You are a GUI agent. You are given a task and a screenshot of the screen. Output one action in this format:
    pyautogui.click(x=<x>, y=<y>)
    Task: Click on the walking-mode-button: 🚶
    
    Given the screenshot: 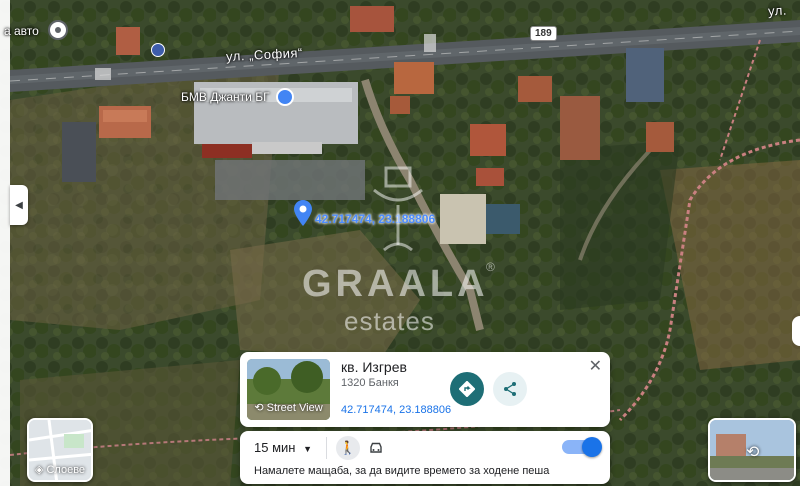 What is the action you would take?
    pyautogui.click(x=348, y=448)
    